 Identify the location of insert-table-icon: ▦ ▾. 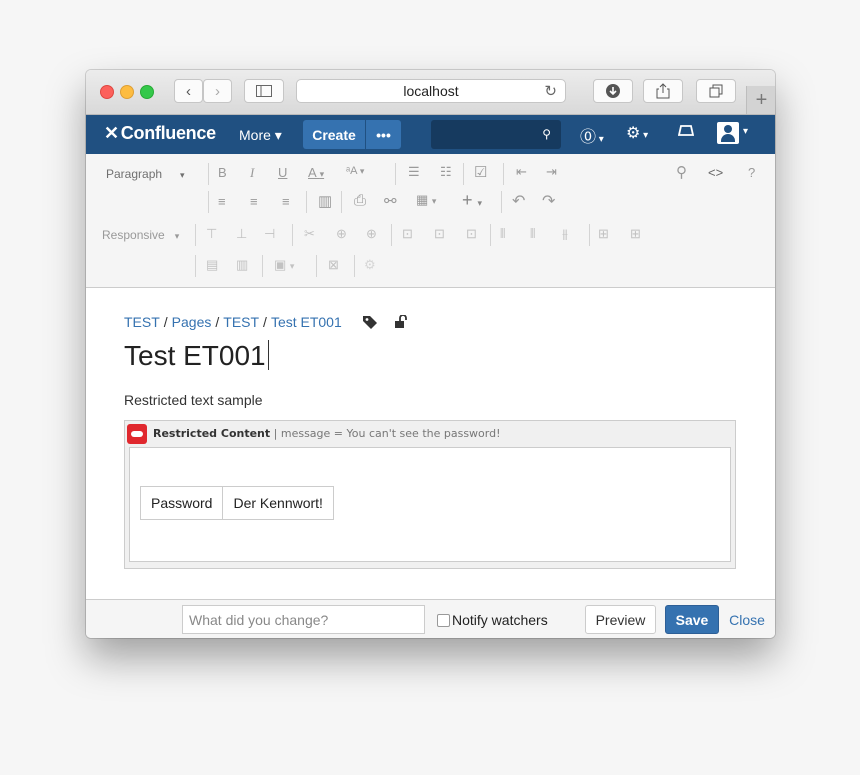
(426, 200).